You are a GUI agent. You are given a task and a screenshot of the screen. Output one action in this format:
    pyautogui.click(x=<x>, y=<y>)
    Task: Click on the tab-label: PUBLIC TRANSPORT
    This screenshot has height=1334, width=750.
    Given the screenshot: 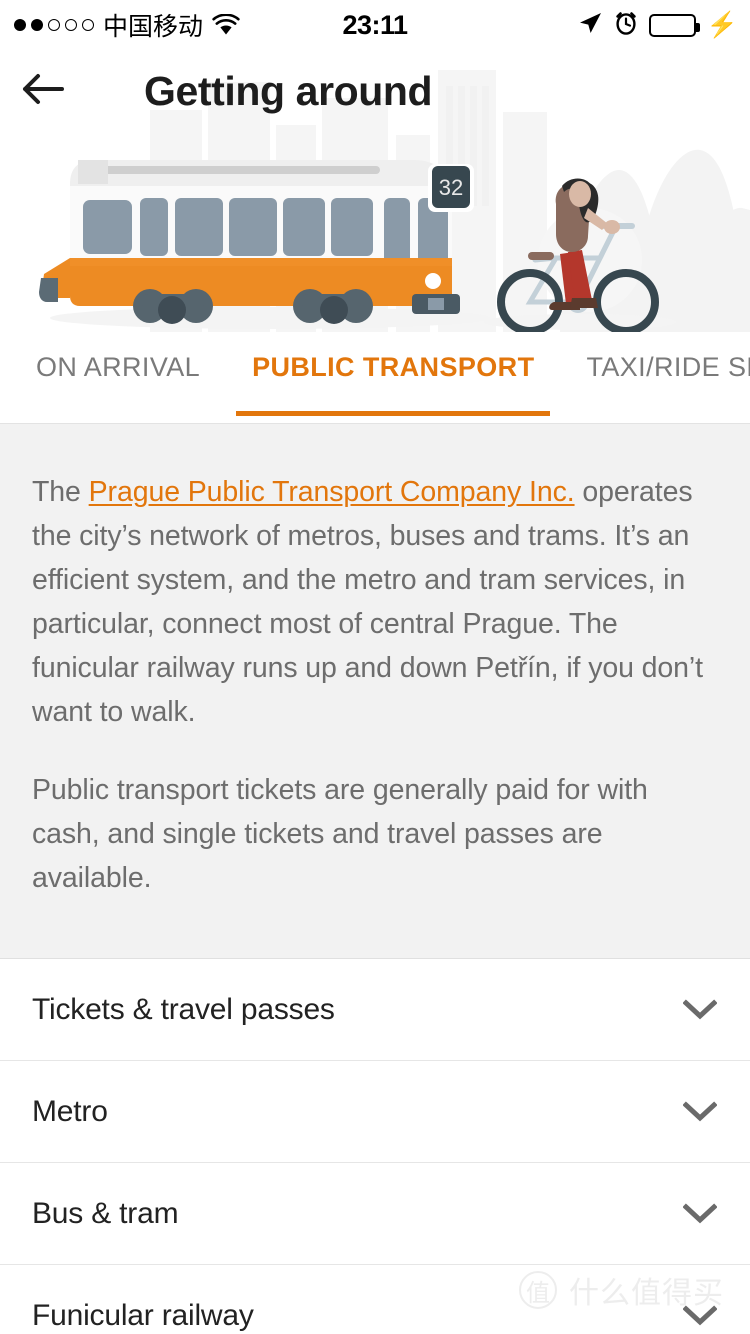 What is the action you would take?
    pyautogui.click(x=393, y=366)
    